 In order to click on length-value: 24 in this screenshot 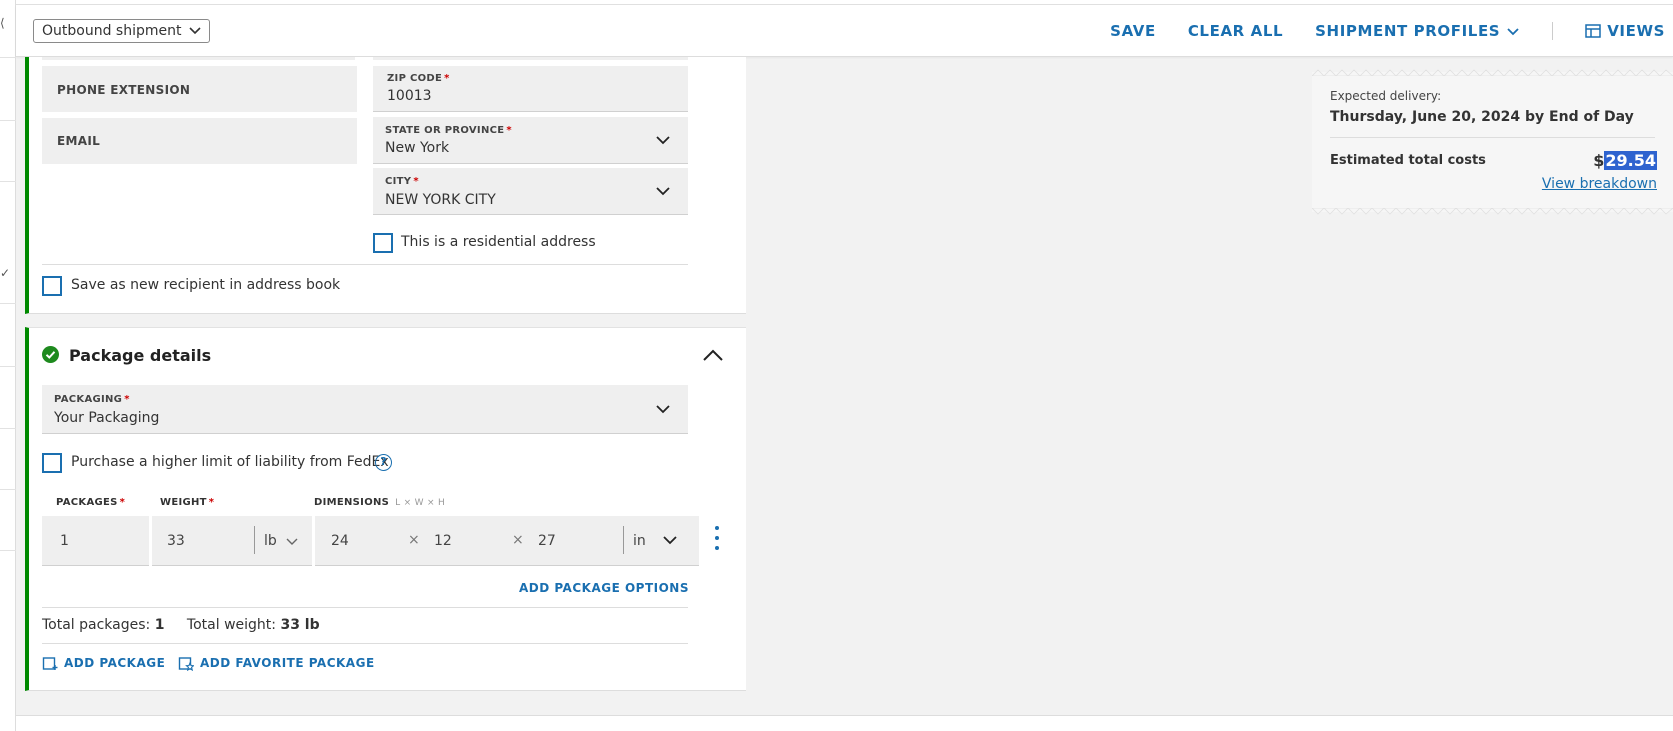, I will do `click(340, 541)`.